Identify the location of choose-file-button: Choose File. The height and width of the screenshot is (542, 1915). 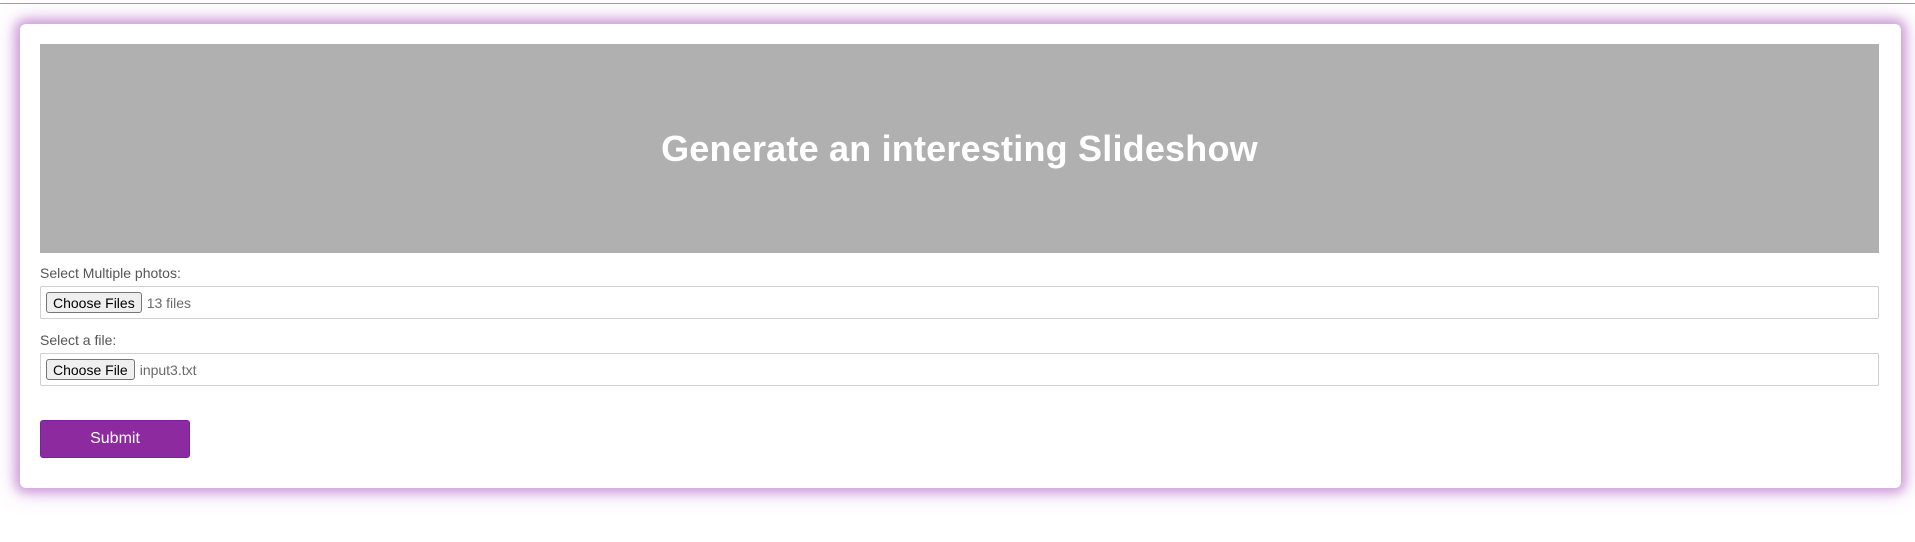
(90, 369).